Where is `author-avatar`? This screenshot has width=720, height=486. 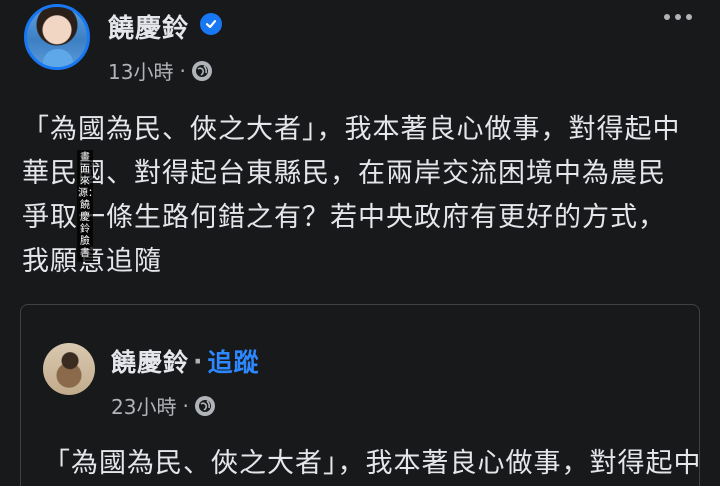
author-avatar is located at coordinates (57, 37).